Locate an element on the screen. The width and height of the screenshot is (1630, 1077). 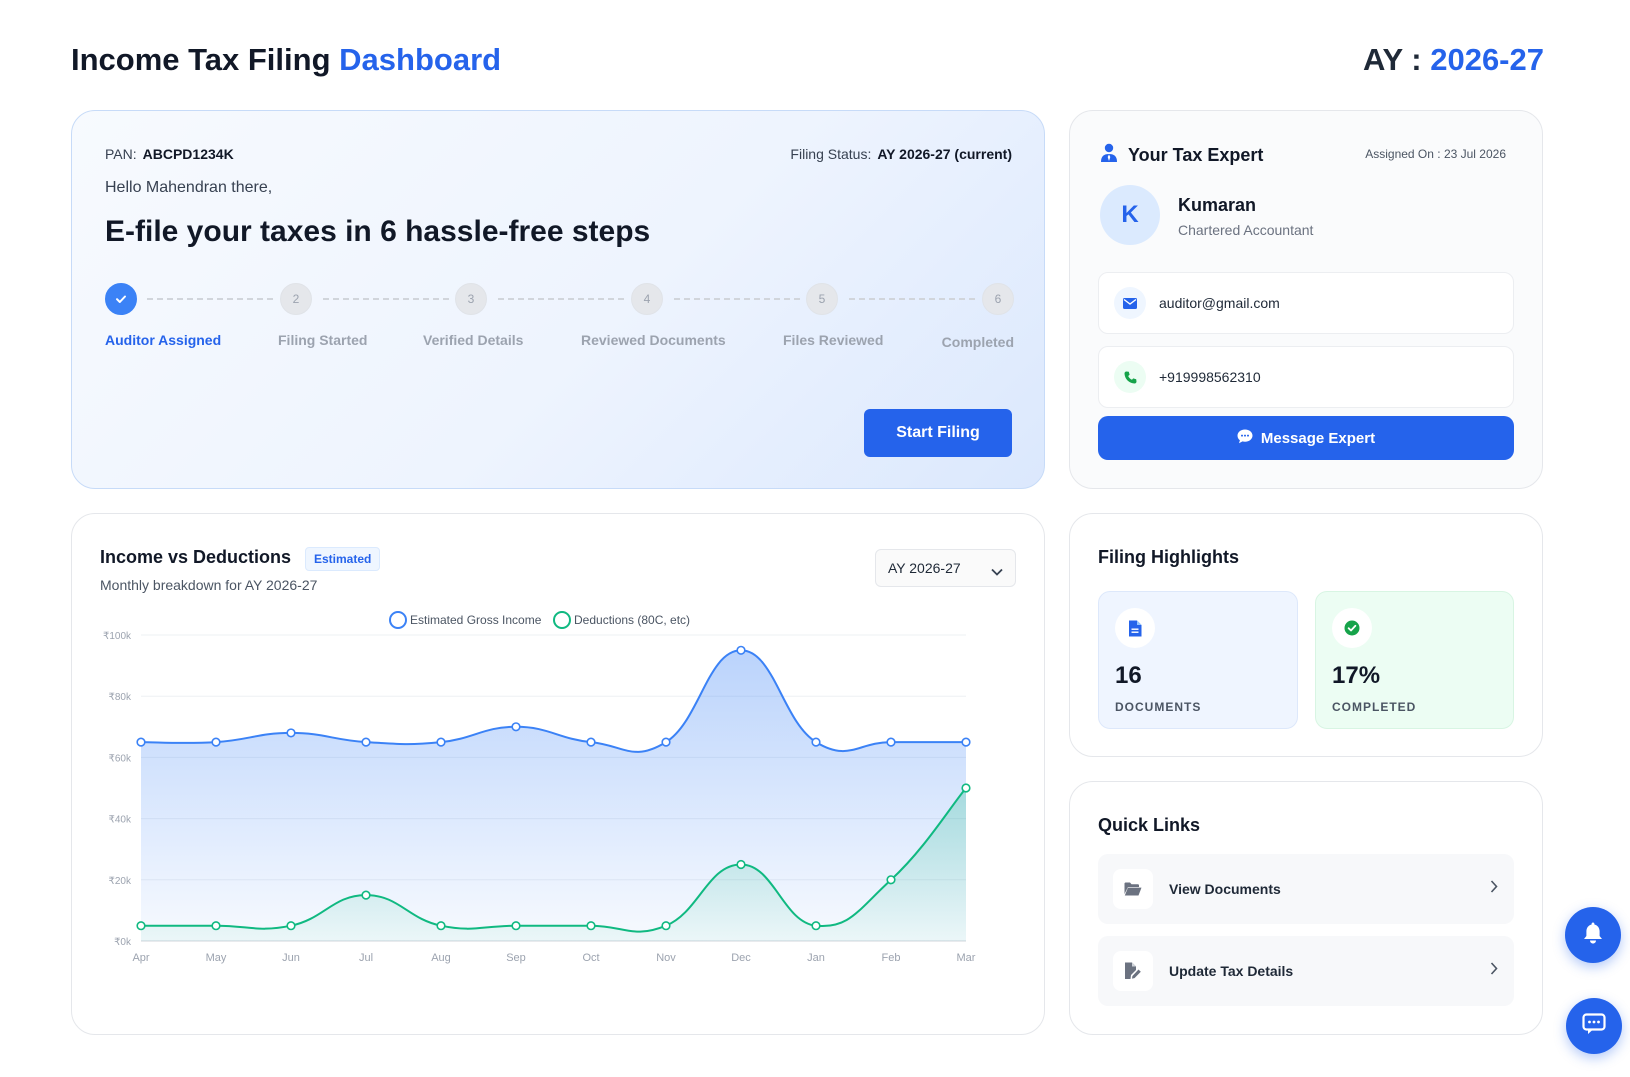
x-tick-label: Jun is located at coordinates (291, 958).